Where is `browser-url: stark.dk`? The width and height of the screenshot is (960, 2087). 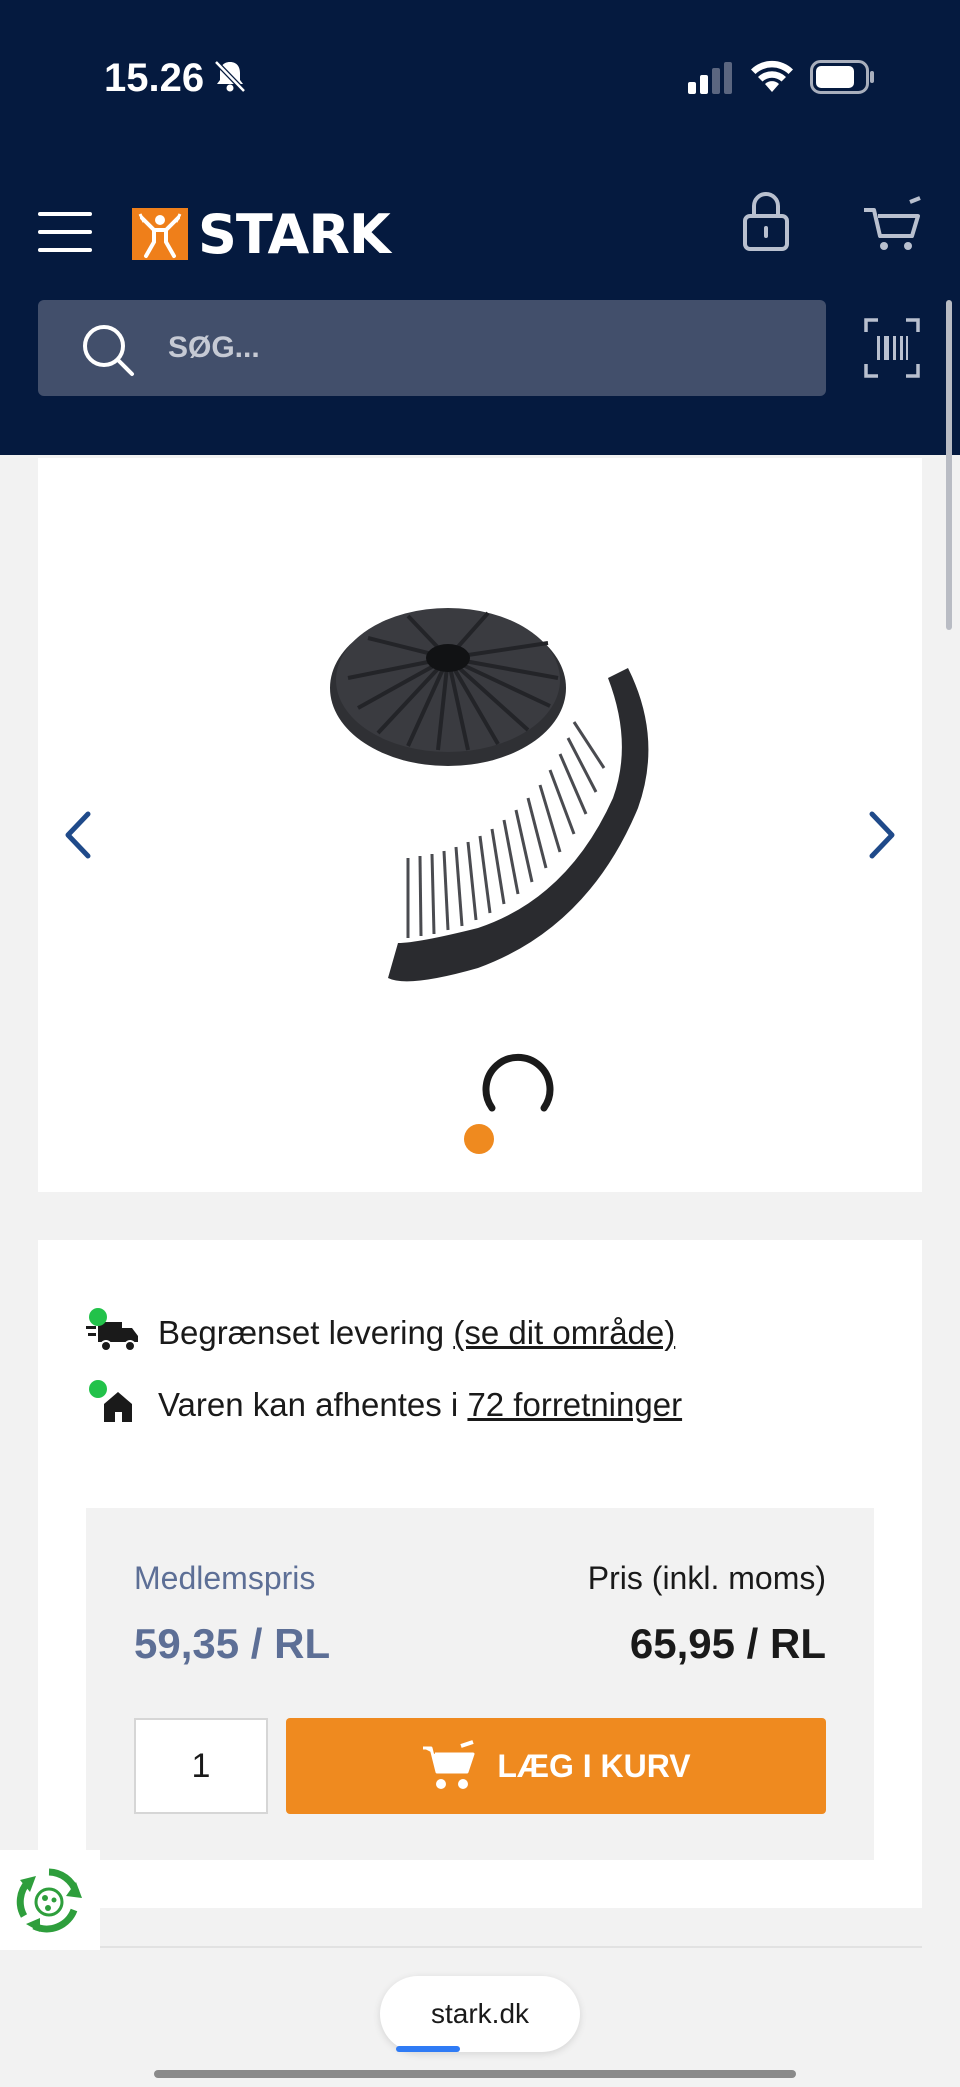
browser-url: stark.dk is located at coordinates (480, 2013).